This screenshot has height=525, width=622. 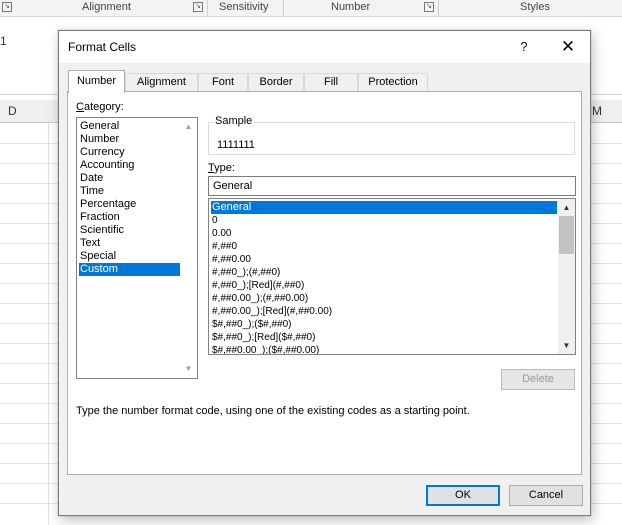 What do you see at coordinates (129, 204) in the screenshot?
I see `category-item-percentage: Percentage` at bounding box center [129, 204].